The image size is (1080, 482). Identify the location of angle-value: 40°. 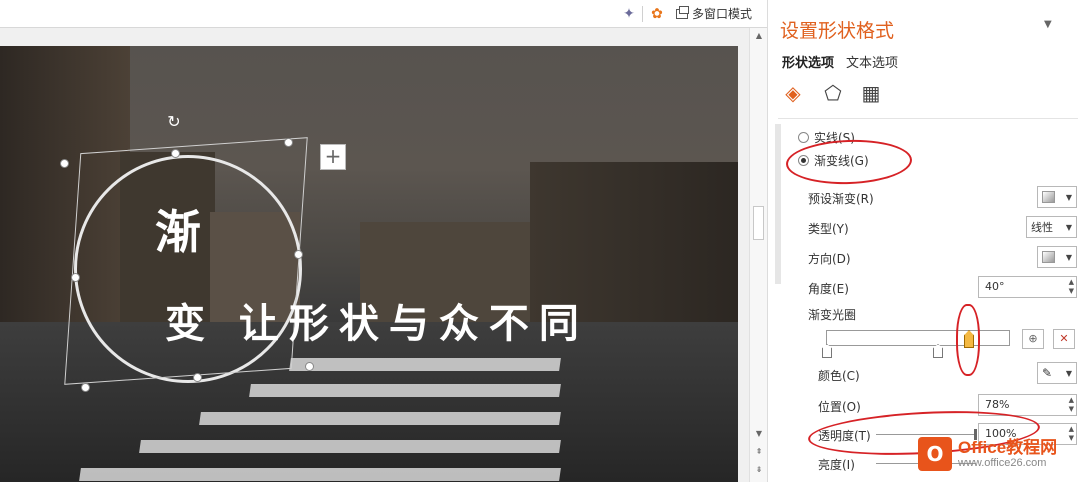
(995, 286).